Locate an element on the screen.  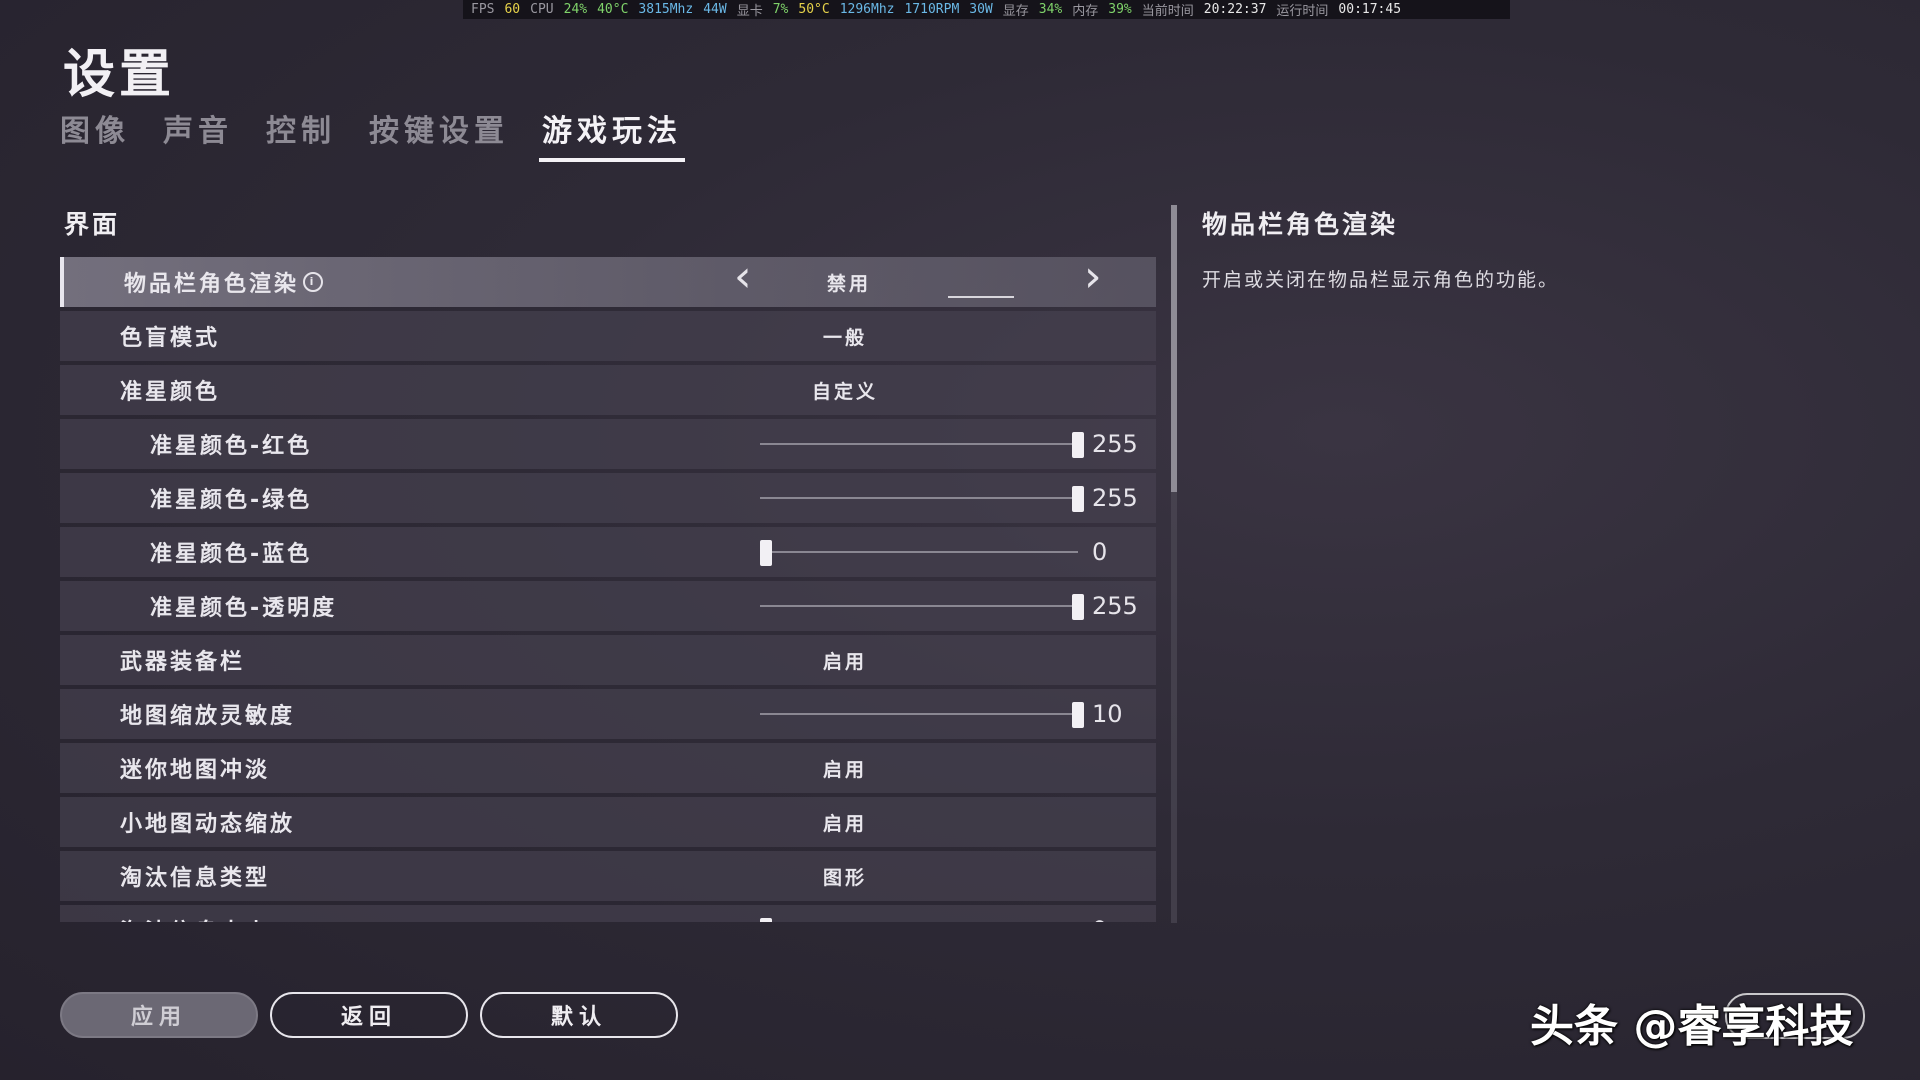
setting-row: 准星颜色-红色 255 is located at coordinates (608, 444).